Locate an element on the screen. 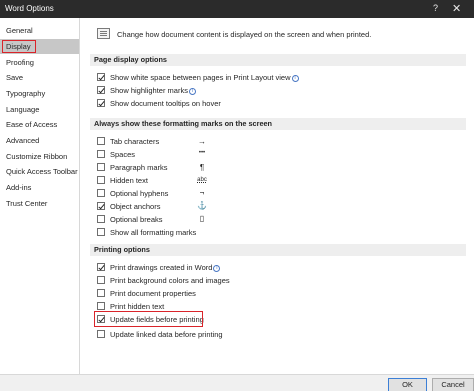 The image size is (474, 391). option-label-wrap: Print drawings created in Word i is located at coordinates (165, 267).